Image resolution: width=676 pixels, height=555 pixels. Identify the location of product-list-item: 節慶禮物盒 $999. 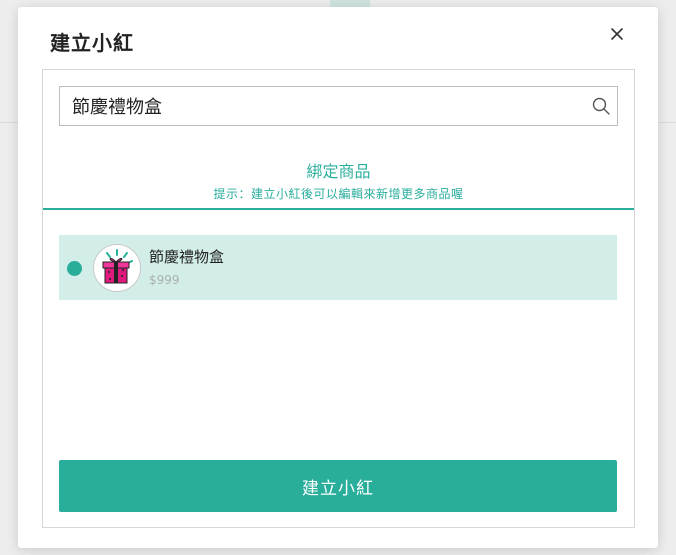
(338, 267).